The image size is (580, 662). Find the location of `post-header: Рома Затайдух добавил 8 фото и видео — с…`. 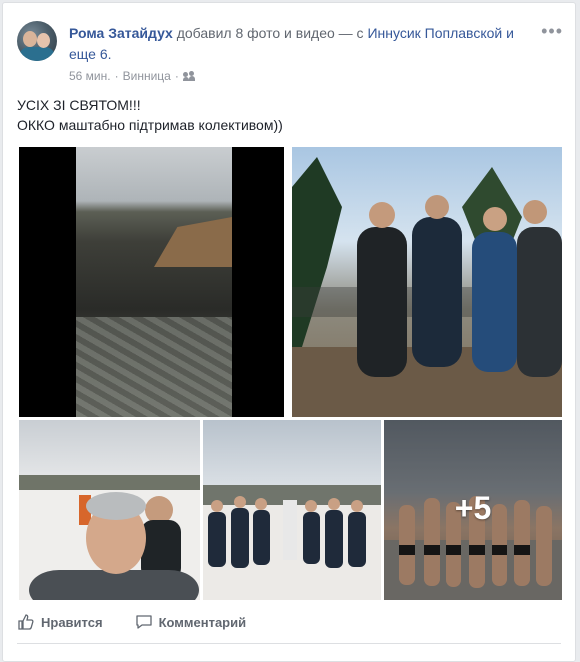

post-header: Рома Затайдух добавил 8 фото и видео — с… is located at coordinates (291, 52).